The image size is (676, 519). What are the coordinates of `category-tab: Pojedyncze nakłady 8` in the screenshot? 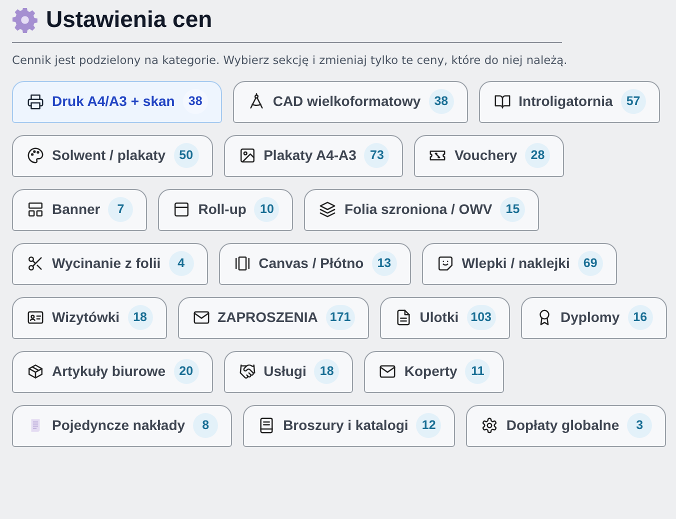 It's located at (122, 425).